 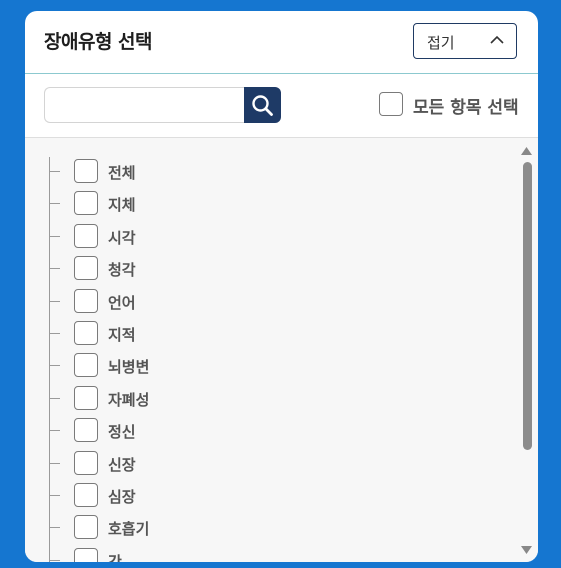 I want to click on panel-header: 장애유형 선택 접기, so click(x=281, y=42).